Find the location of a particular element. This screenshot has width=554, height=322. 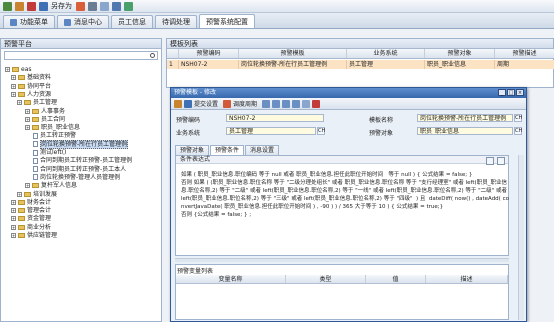

save-as-icon is located at coordinates (43, 6).